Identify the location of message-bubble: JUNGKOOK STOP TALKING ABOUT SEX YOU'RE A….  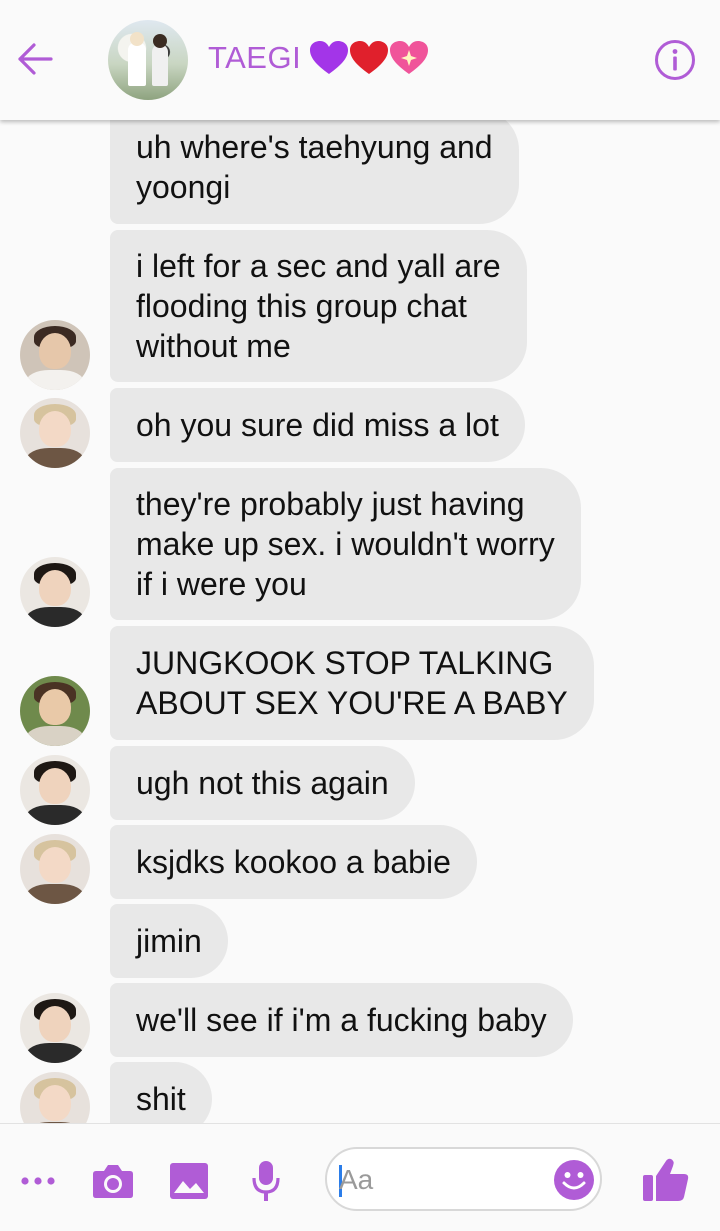
(352, 683).